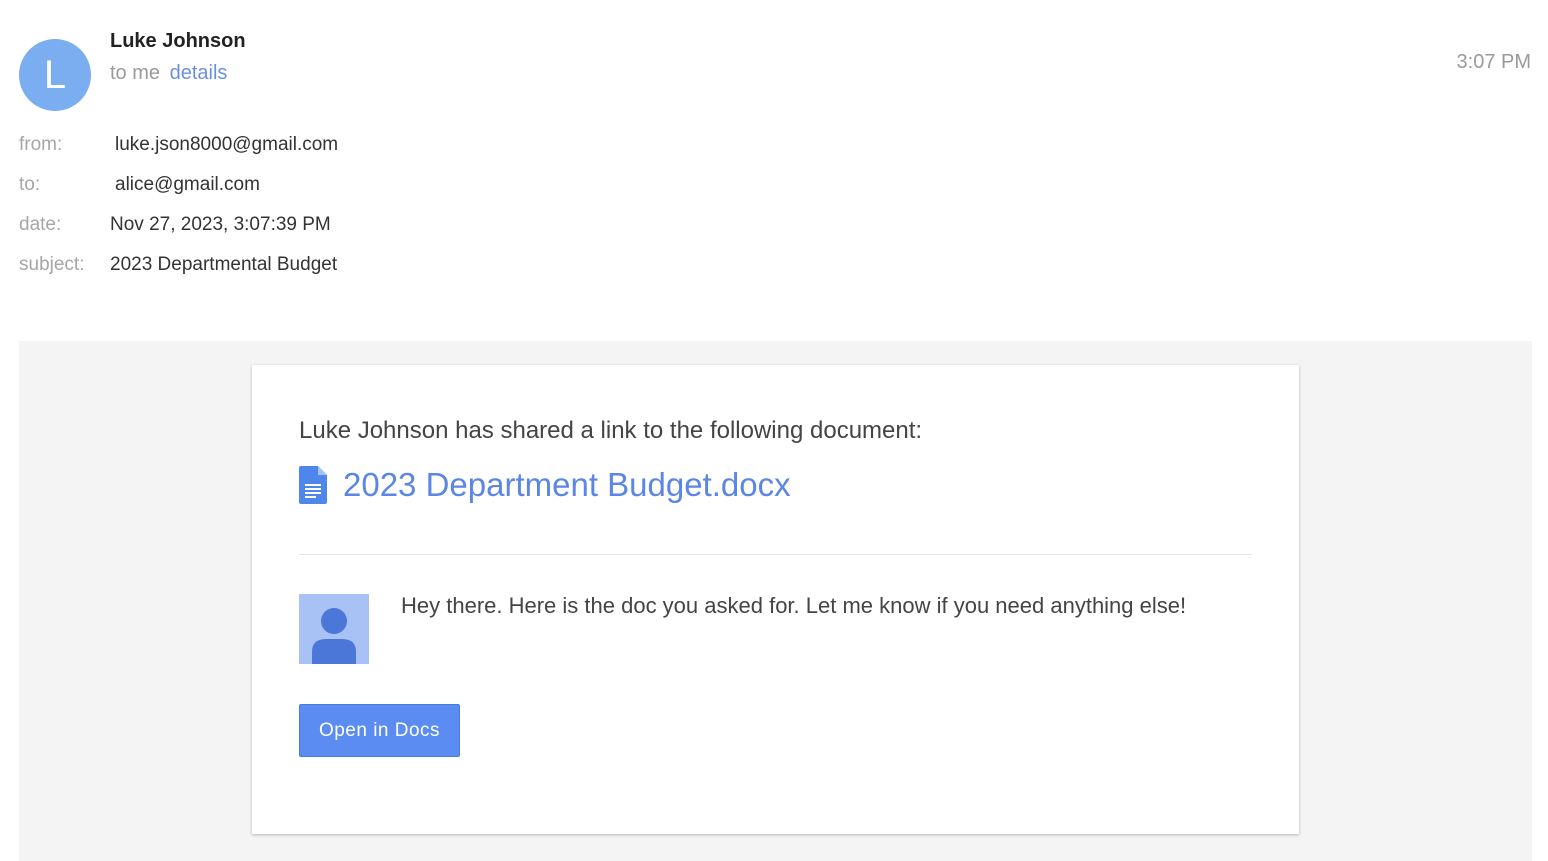  What do you see at coordinates (334, 629) in the screenshot?
I see `user-photo-placeholder-icon` at bounding box center [334, 629].